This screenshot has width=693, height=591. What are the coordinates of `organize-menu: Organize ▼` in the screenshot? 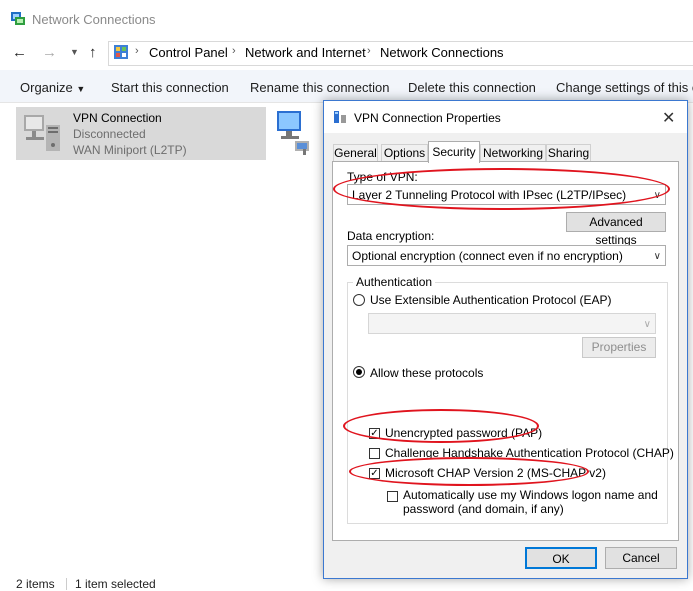 It's located at (52, 87).